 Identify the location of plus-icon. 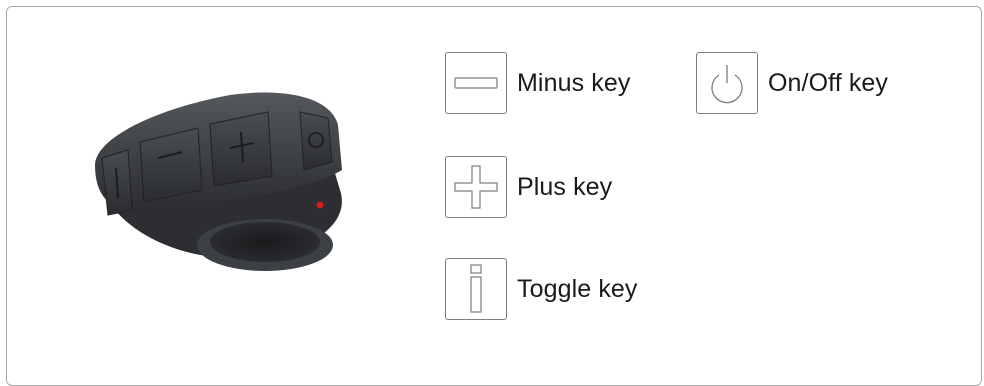
(476, 187).